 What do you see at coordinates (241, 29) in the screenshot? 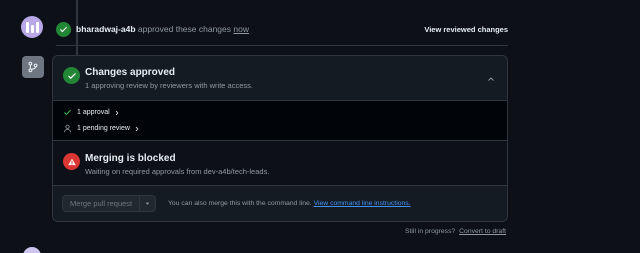
I see `approval-timestamp: now` at bounding box center [241, 29].